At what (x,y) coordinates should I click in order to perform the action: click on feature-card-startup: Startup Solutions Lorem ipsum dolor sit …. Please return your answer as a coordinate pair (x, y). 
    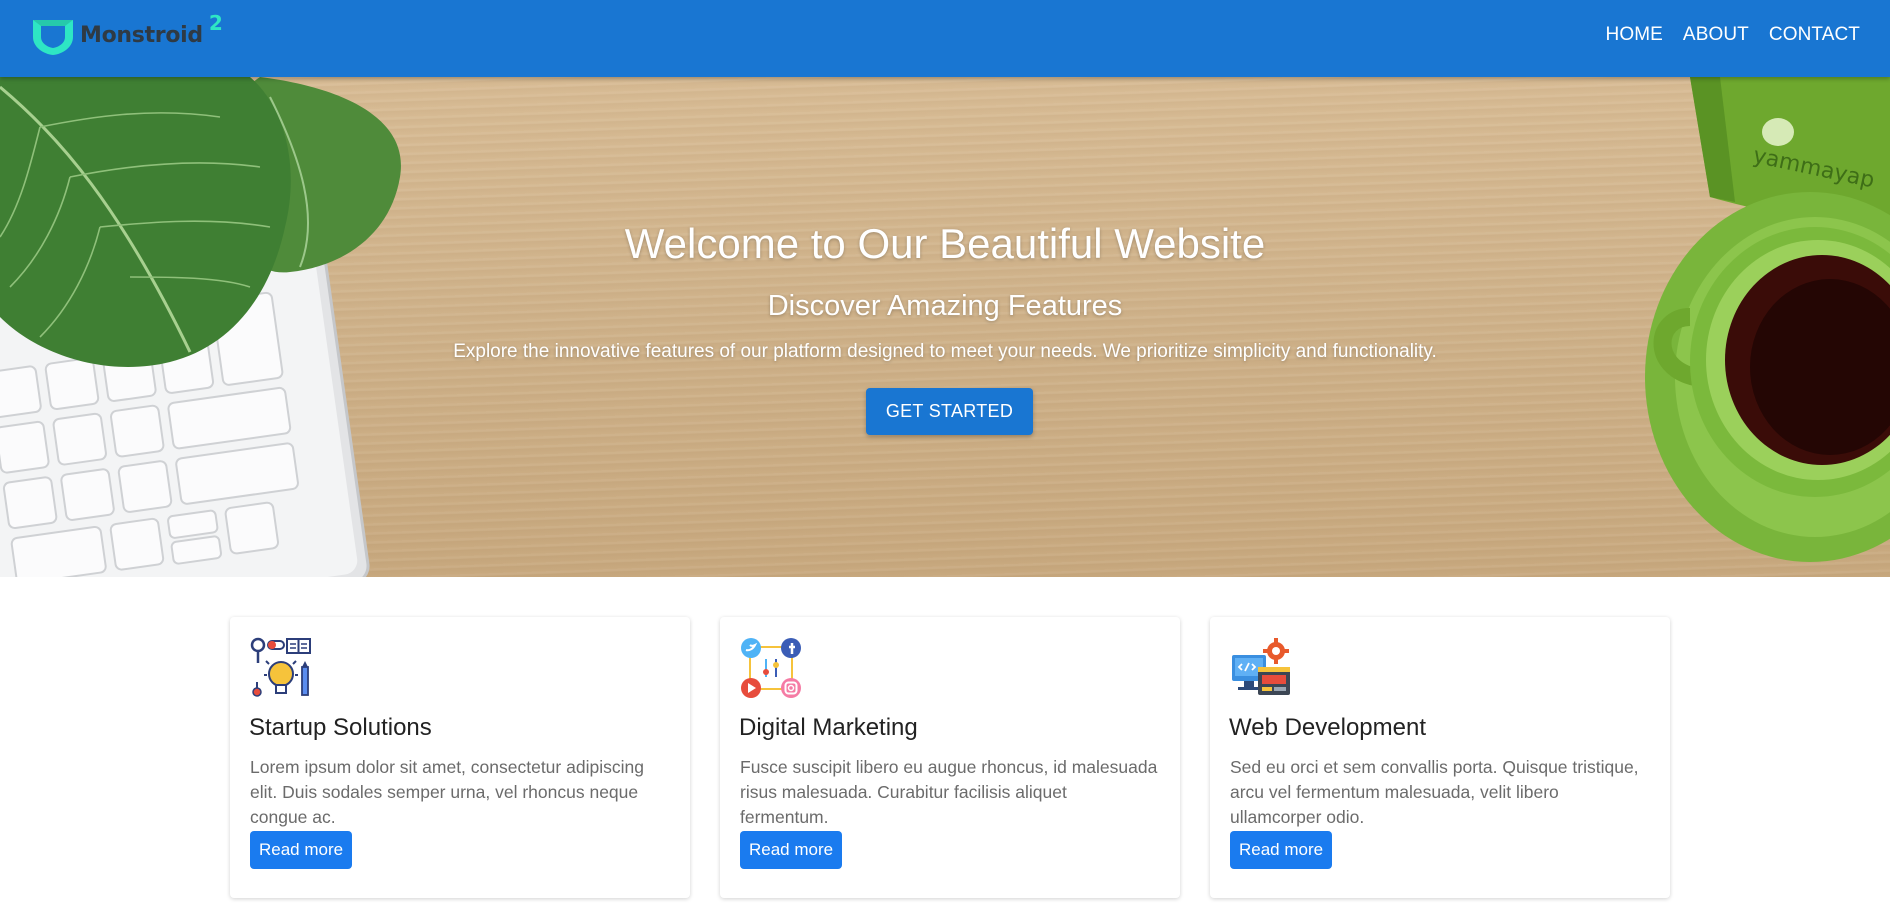
    Looking at the image, I should click on (460, 757).